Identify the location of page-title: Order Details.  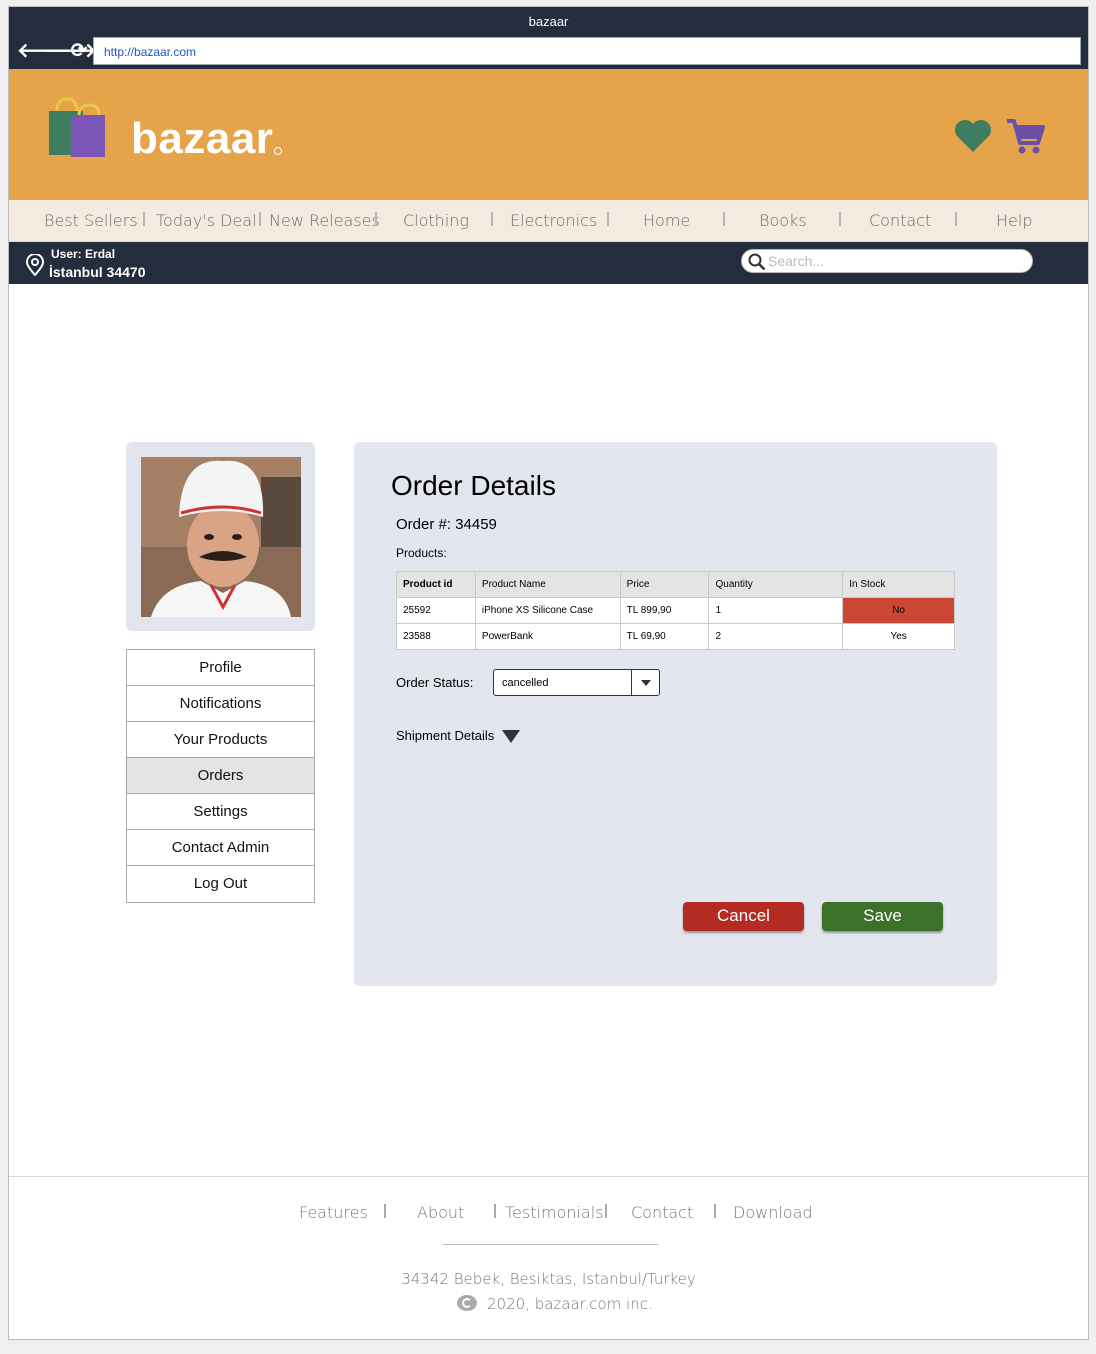
(473, 485).